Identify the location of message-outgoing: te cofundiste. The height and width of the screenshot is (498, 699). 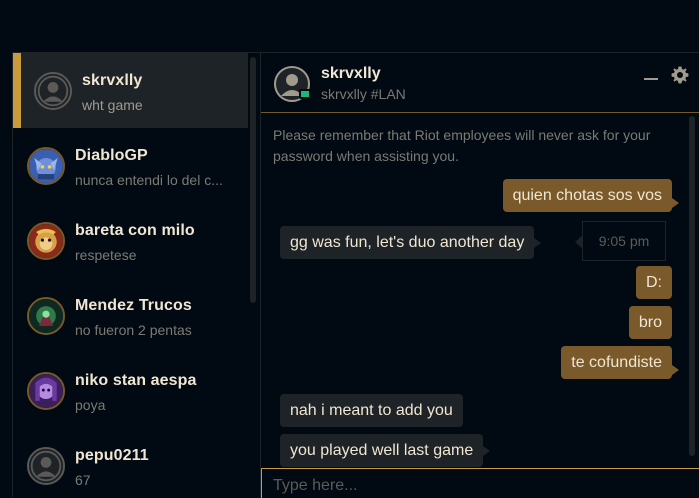
(620, 362).